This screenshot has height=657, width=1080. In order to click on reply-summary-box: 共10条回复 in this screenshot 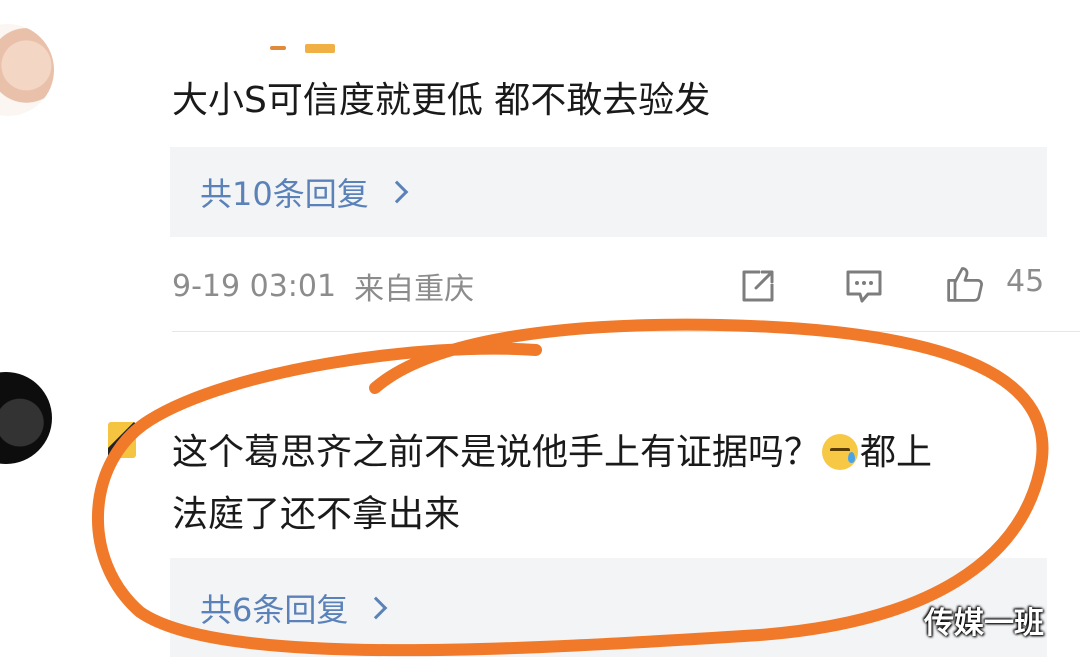, I will do `click(608, 192)`.